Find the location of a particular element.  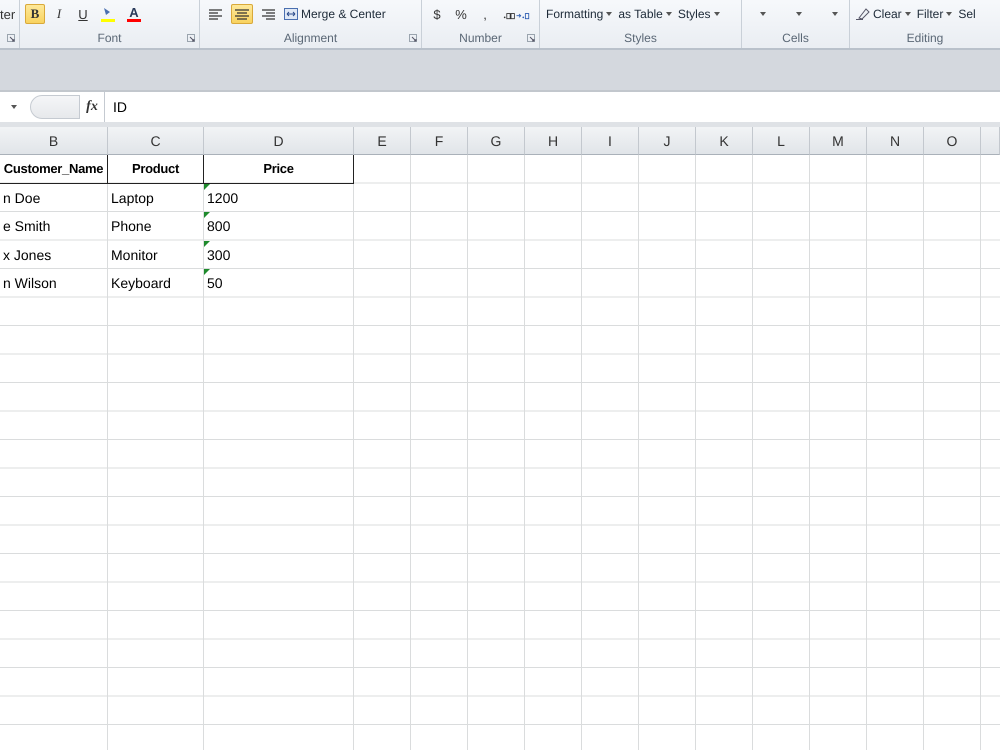

header-cell: Product is located at coordinates (156, 169).